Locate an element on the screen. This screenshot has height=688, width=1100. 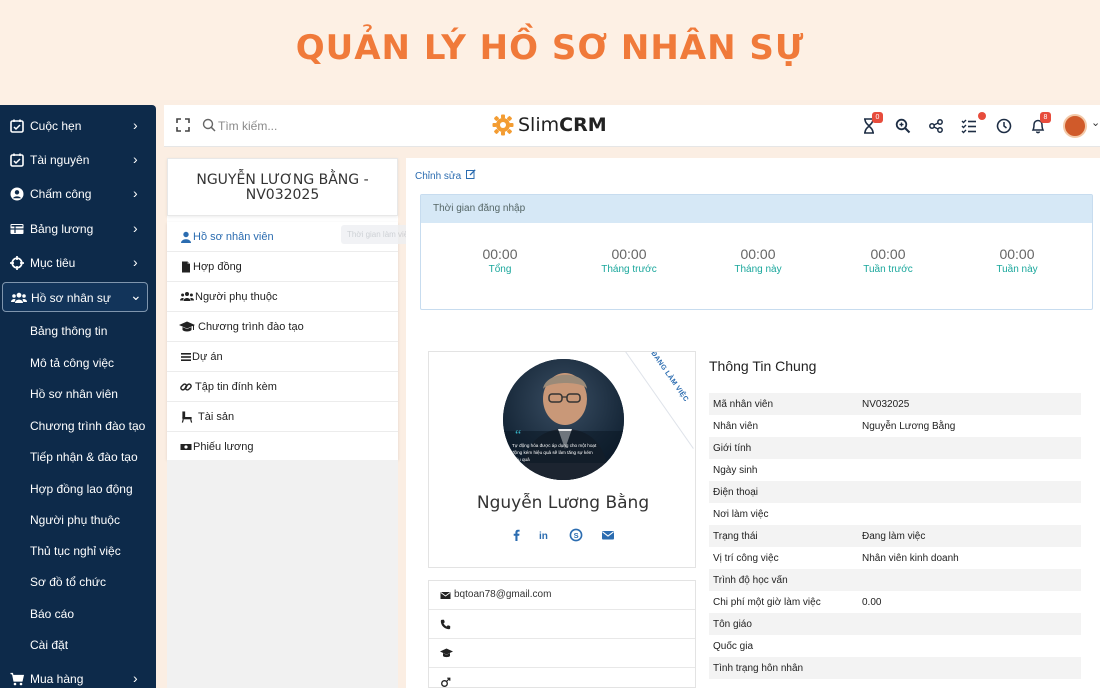
sidebar-item-purchasing: Mua hàng › is located at coordinates (78, 676).